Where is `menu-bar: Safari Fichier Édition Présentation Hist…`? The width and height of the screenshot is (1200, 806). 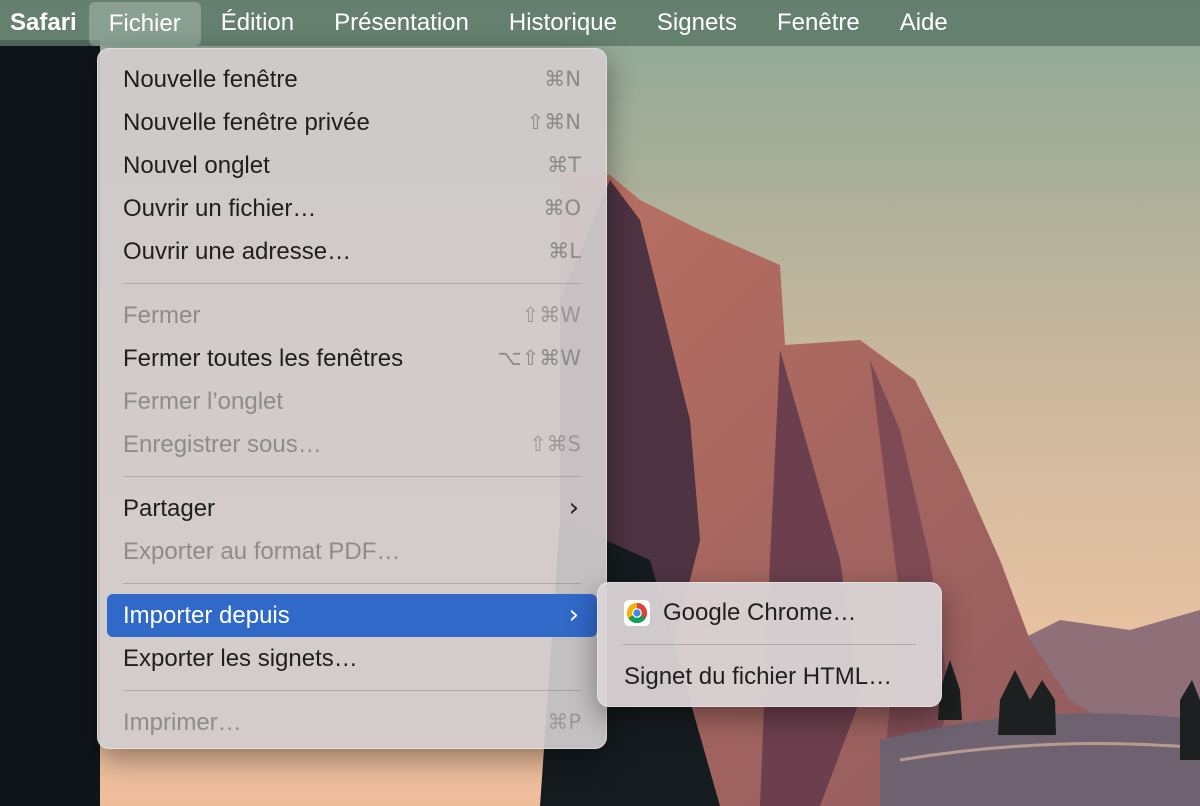
menu-bar: Safari Fichier Édition Présentation Hist… is located at coordinates (600, 23).